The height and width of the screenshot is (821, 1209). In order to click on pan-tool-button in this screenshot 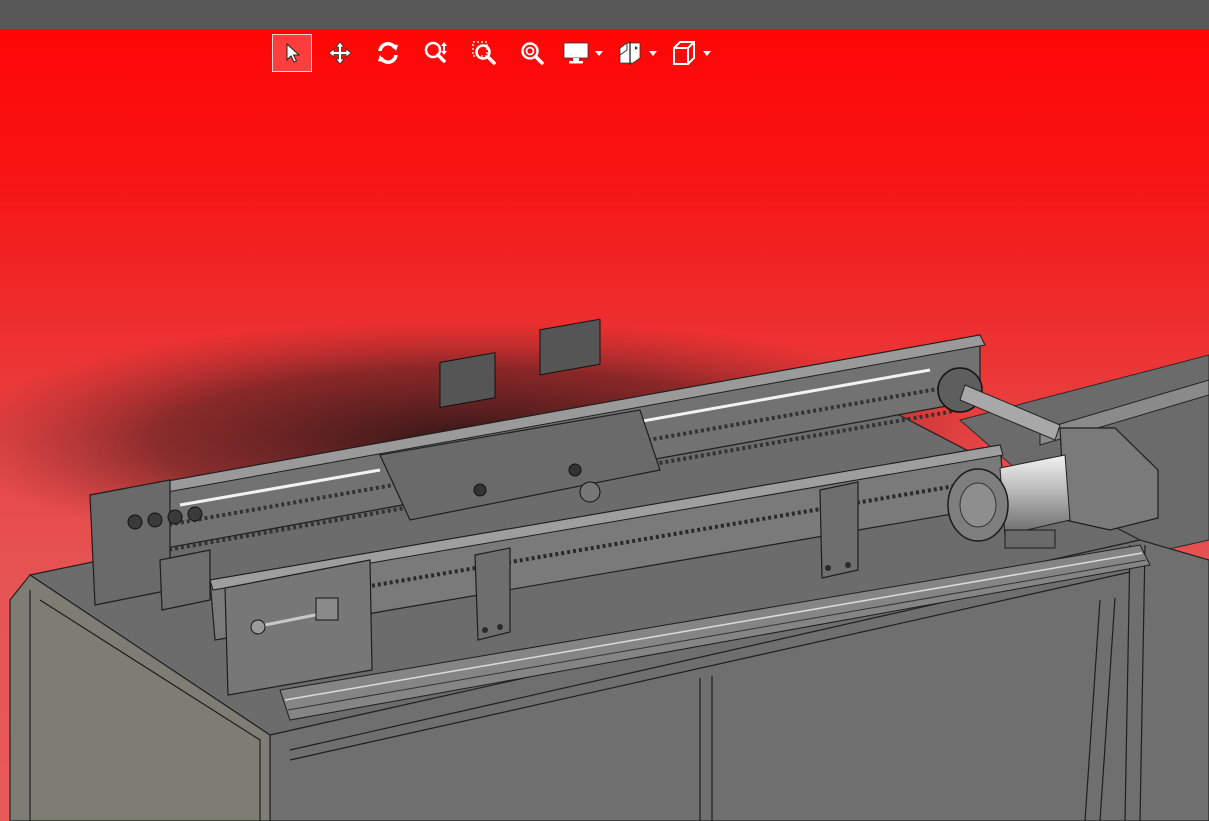, I will do `click(340, 53)`.